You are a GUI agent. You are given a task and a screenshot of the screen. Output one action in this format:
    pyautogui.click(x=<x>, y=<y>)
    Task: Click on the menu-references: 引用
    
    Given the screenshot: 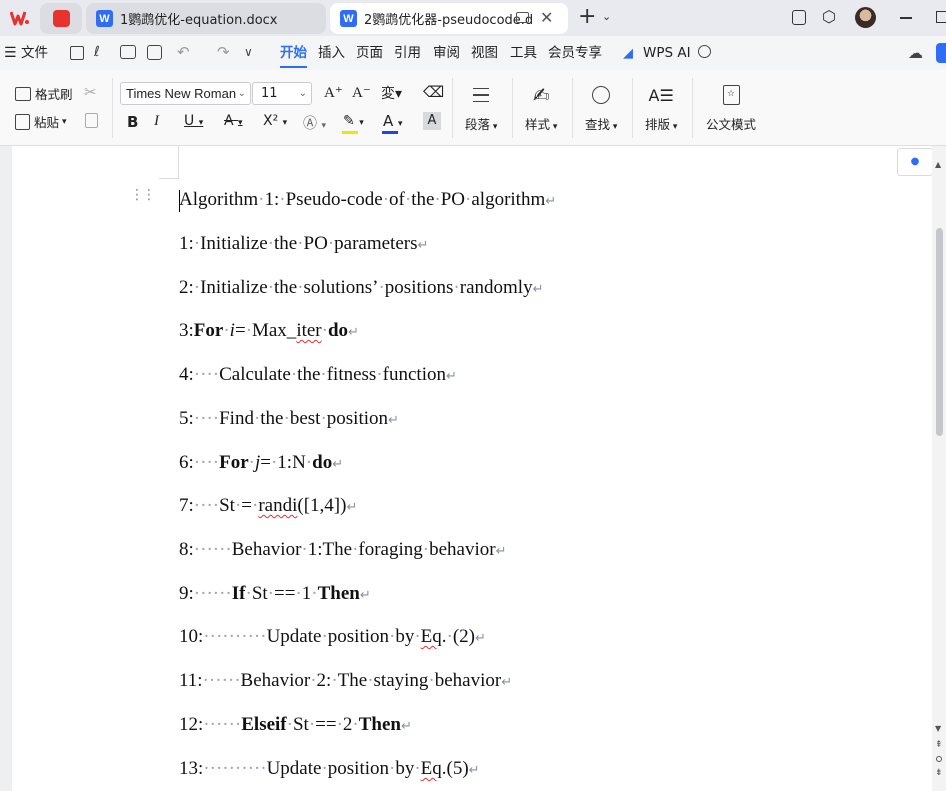 What is the action you would take?
    pyautogui.click(x=407, y=53)
    